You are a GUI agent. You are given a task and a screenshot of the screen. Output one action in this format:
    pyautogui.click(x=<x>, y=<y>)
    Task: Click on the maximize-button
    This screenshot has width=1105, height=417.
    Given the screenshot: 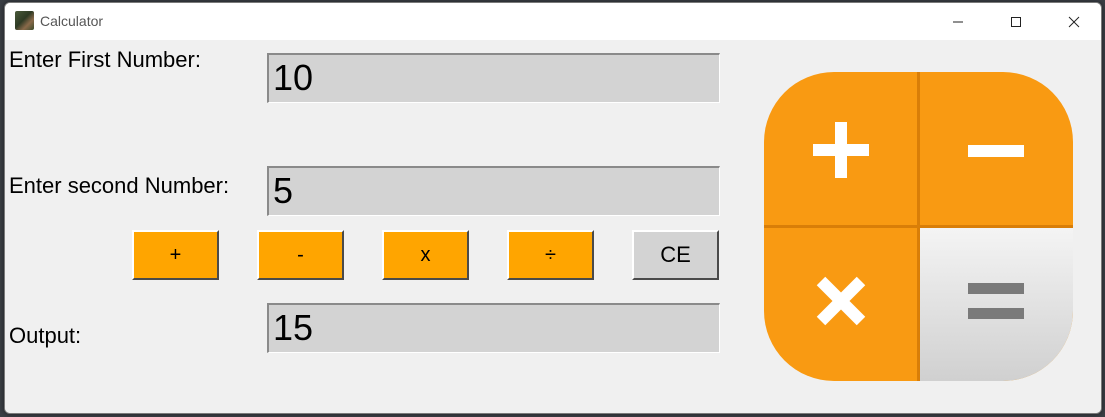 What is the action you would take?
    pyautogui.click(x=1016, y=21)
    